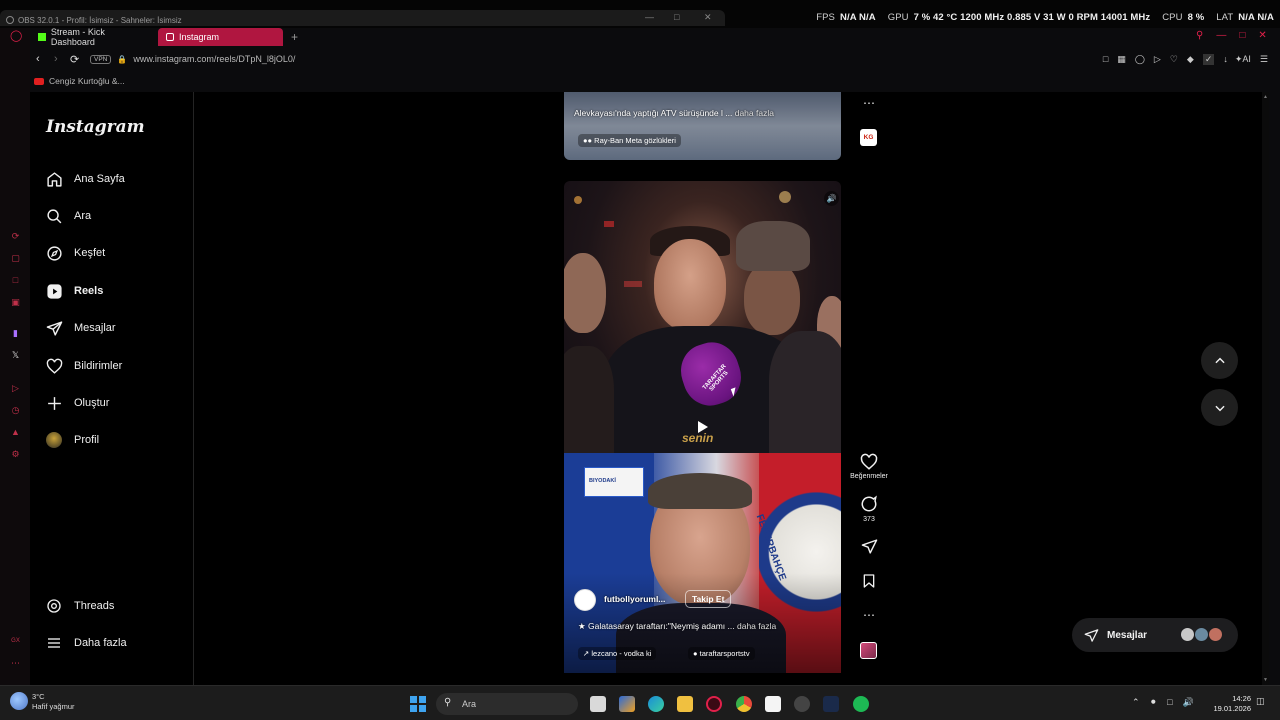 The image size is (1280, 720). Describe the element at coordinates (614, 482) in the screenshot. I see `overlay-box: BIYODAKİ` at that location.